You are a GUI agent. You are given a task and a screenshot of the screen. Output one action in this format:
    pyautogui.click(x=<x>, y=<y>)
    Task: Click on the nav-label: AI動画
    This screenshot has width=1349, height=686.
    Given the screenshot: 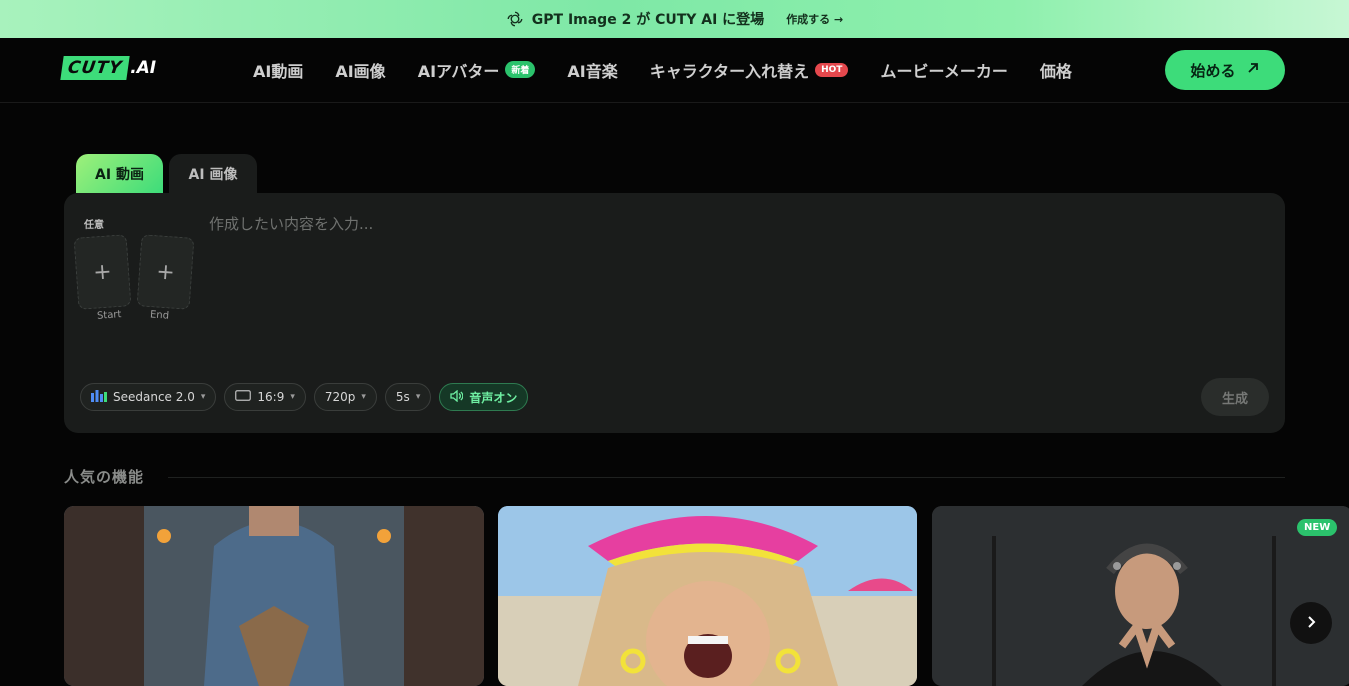 What is the action you would take?
    pyautogui.click(x=278, y=71)
    